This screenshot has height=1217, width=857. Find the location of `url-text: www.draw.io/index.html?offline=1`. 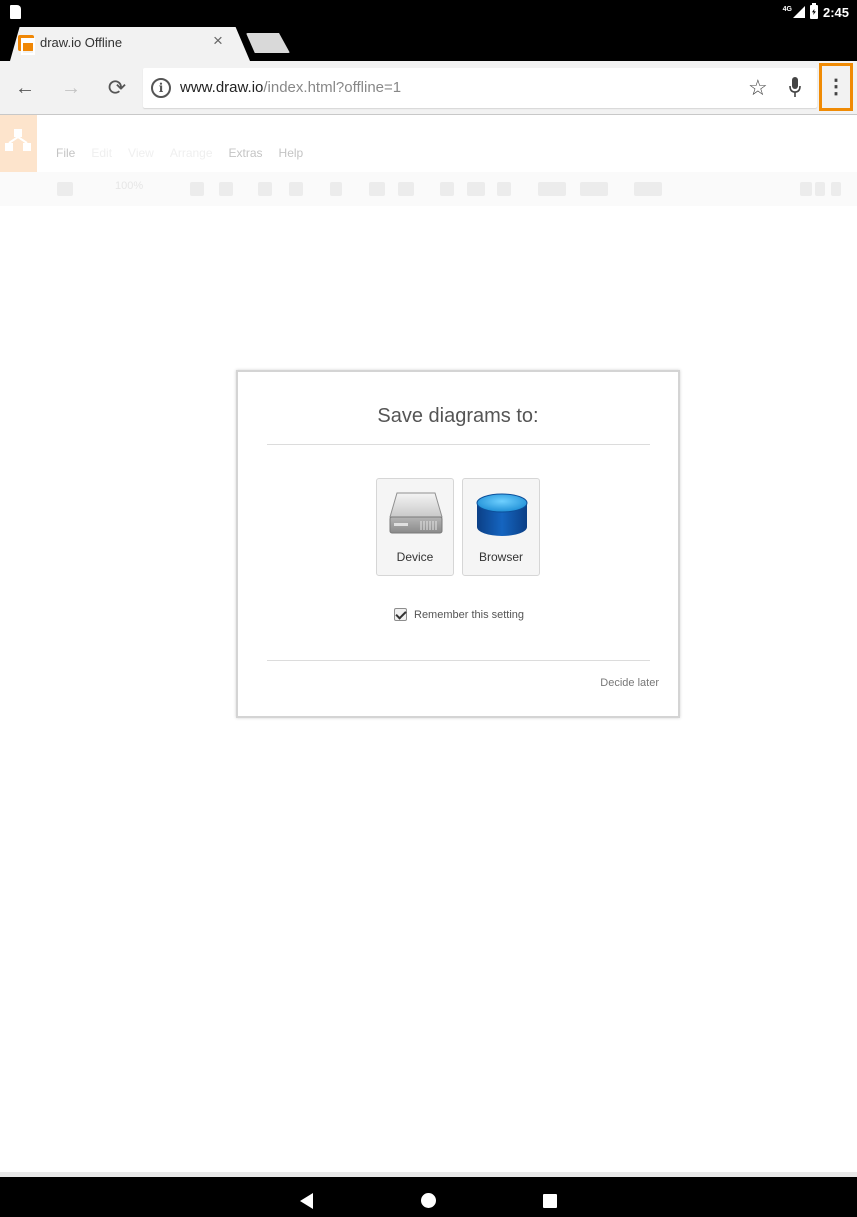

url-text: www.draw.io/index.html?offline=1 is located at coordinates (290, 87).